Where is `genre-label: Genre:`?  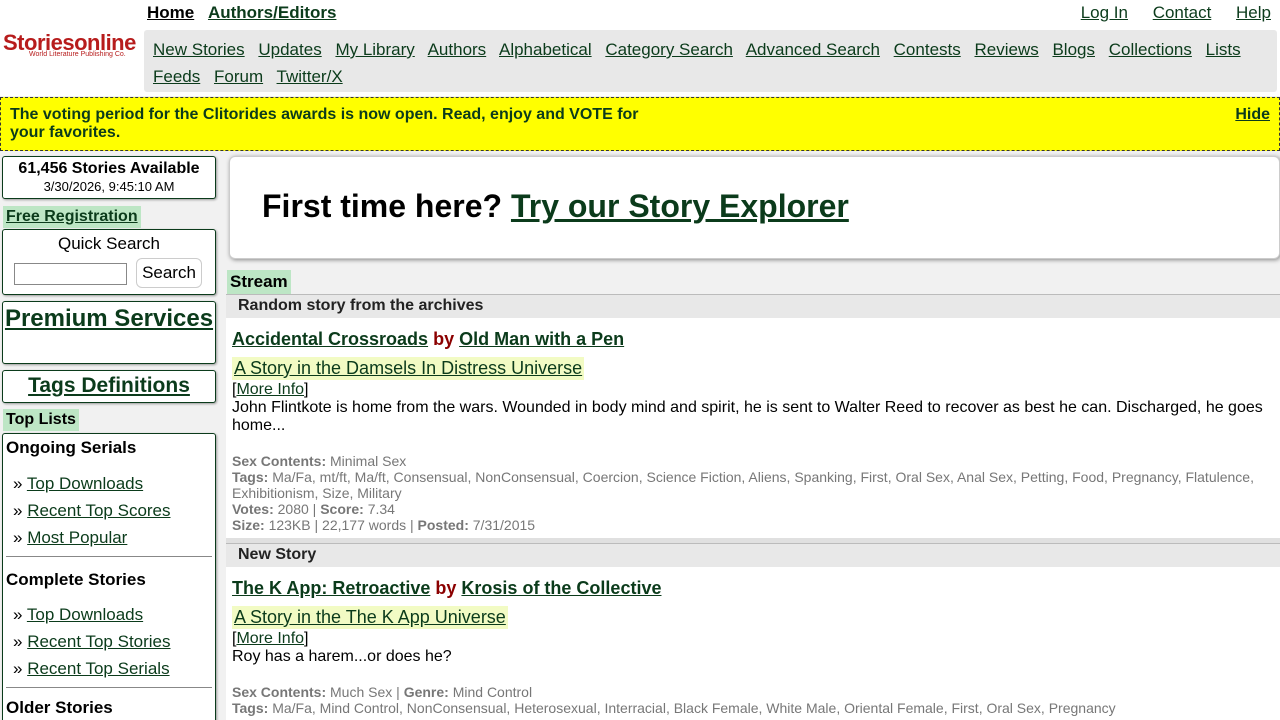
genre-label: Genre: is located at coordinates (426, 692).